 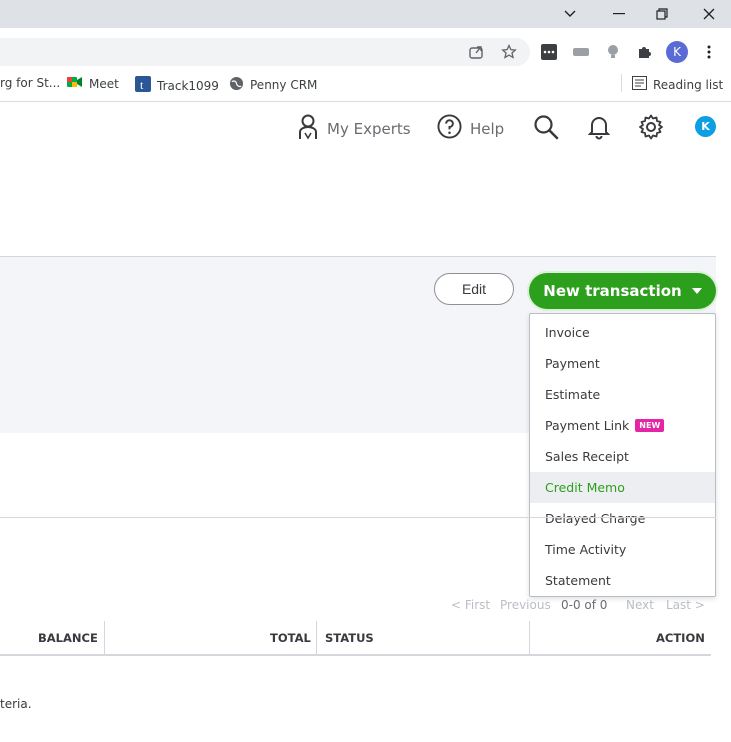 What do you see at coordinates (75, 83) in the screenshot?
I see `meet-icon` at bounding box center [75, 83].